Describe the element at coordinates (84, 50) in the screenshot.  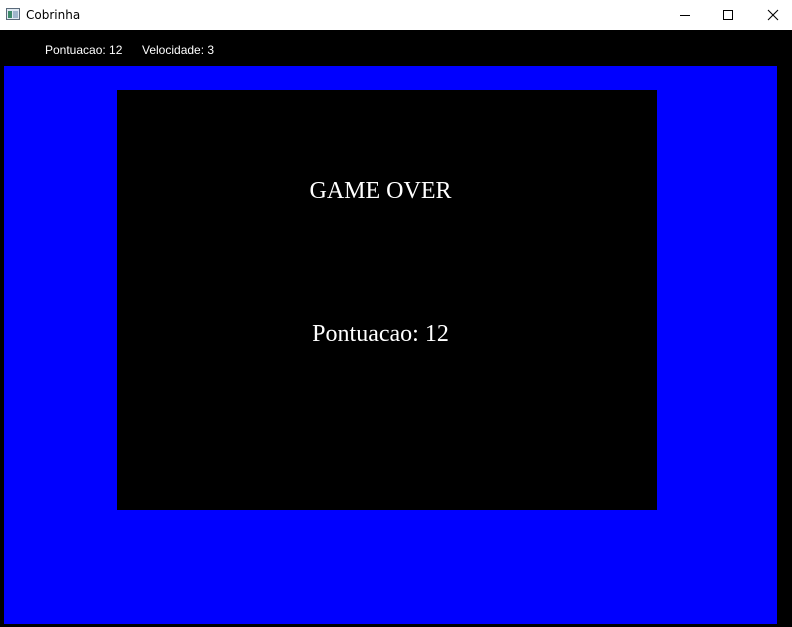
I see `score-status: Pontuacao: 12` at that location.